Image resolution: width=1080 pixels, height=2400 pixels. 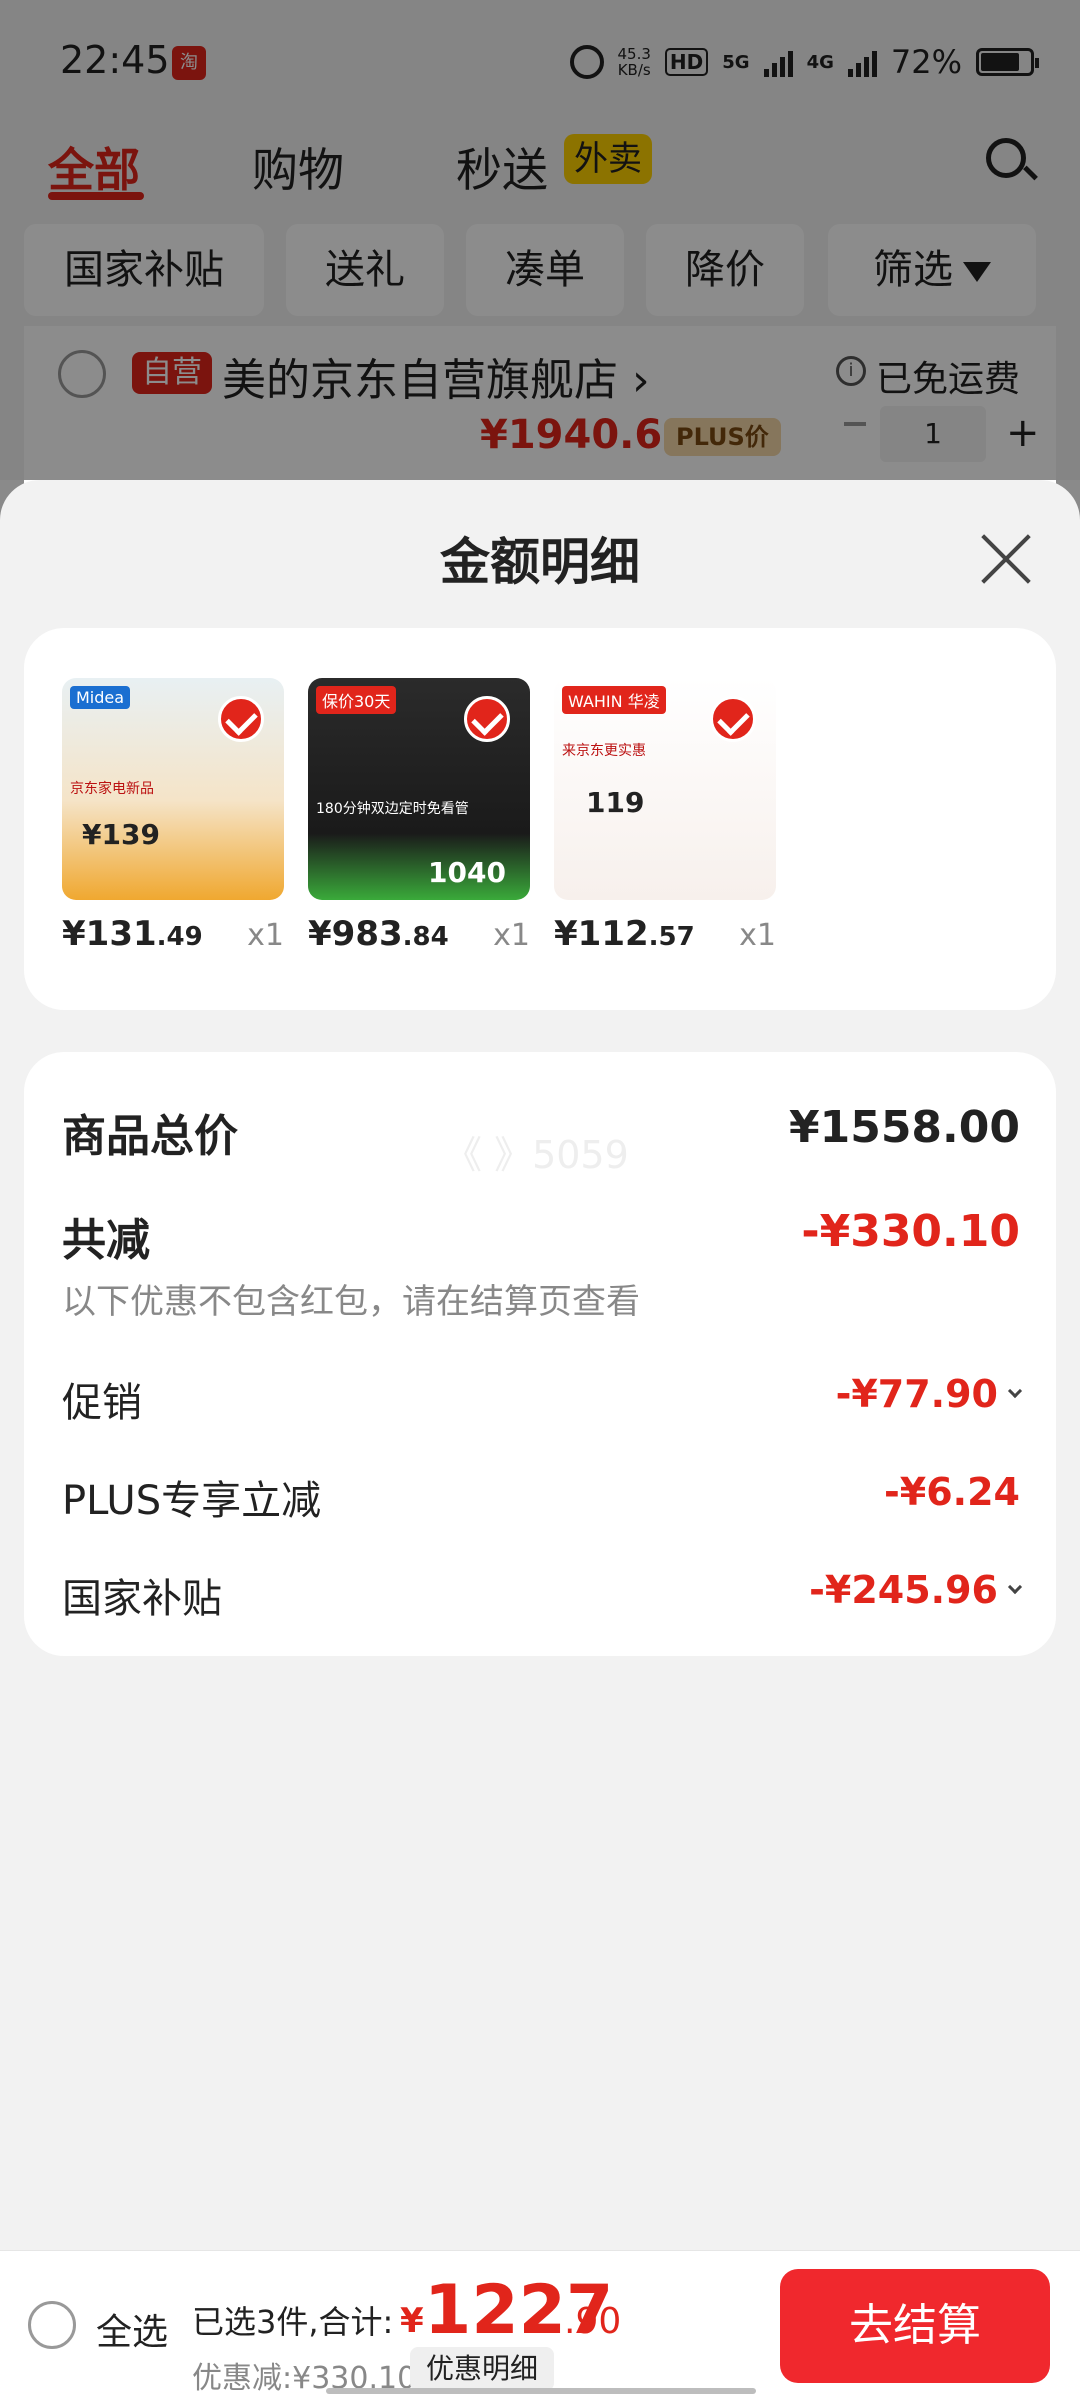 What do you see at coordinates (952, 1492) in the screenshot?
I see `plus-discount-value: -¥6.24` at bounding box center [952, 1492].